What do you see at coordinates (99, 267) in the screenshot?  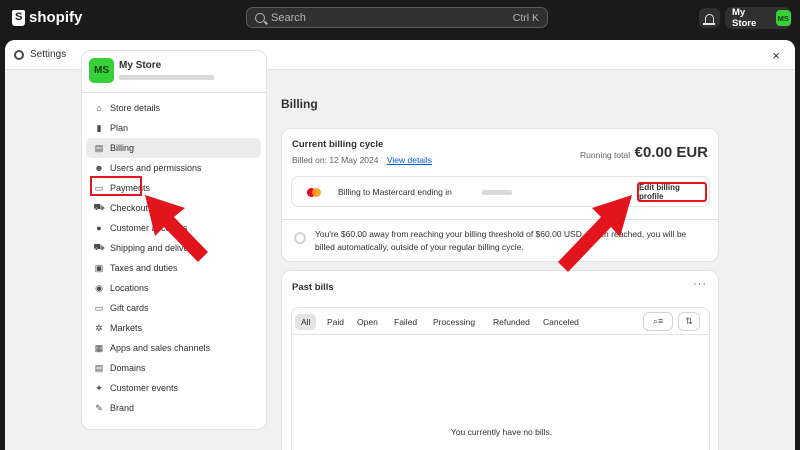 I see `tax-icon: ▣` at bounding box center [99, 267].